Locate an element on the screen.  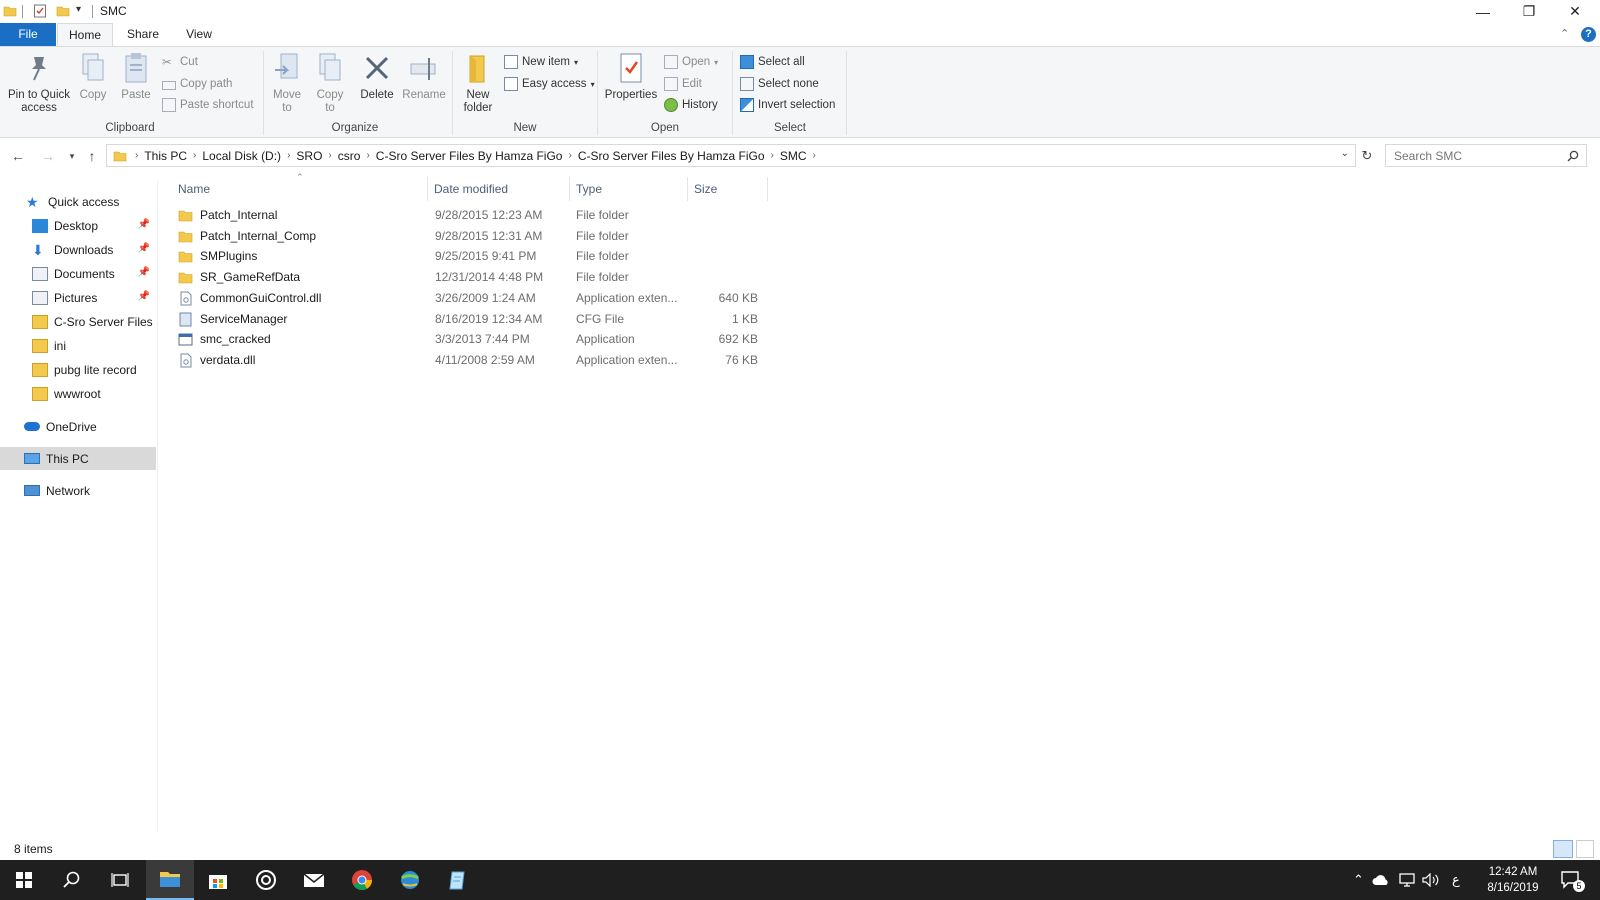
sidebar-item-quick-access-entry: pubg lite record is located at coordinates (78, 369).